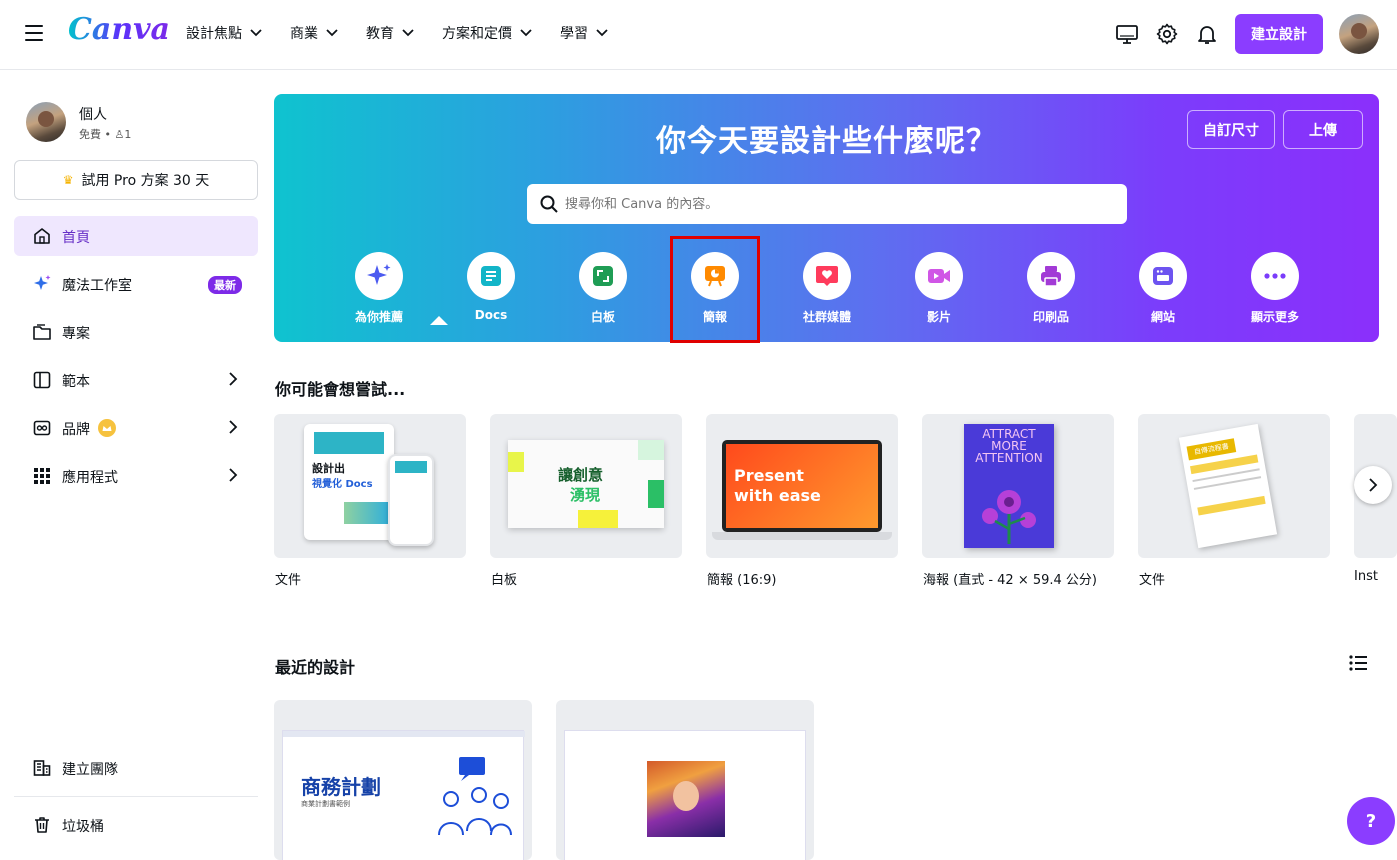  What do you see at coordinates (42, 825) in the screenshot?
I see `trash-icon` at bounding box center [42, 825].